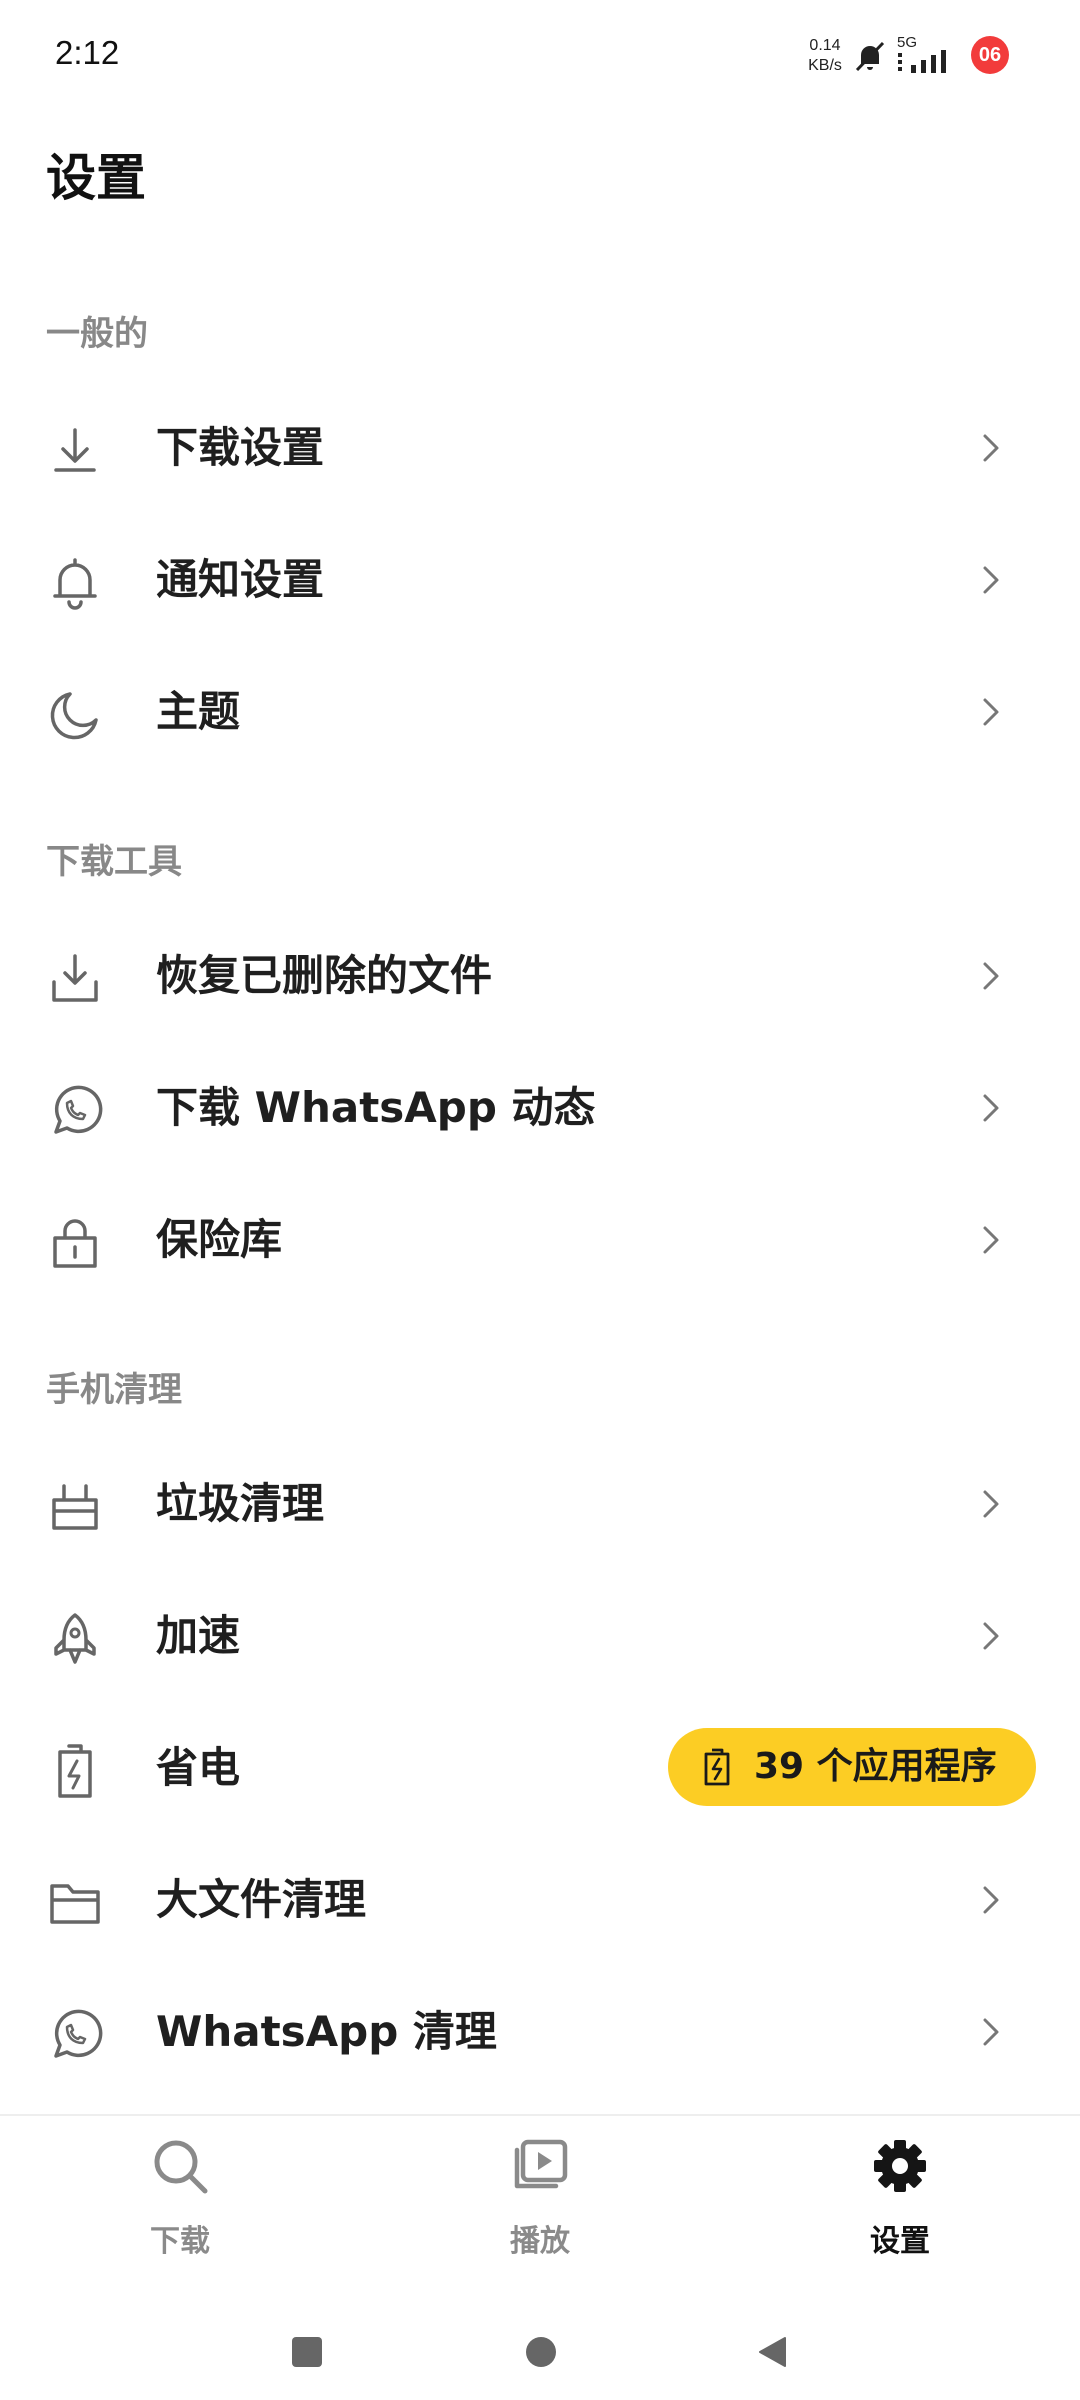 The width and height of the screenshot is (1080, 2400). I want to click on lock-icon, so click(75, 1243).